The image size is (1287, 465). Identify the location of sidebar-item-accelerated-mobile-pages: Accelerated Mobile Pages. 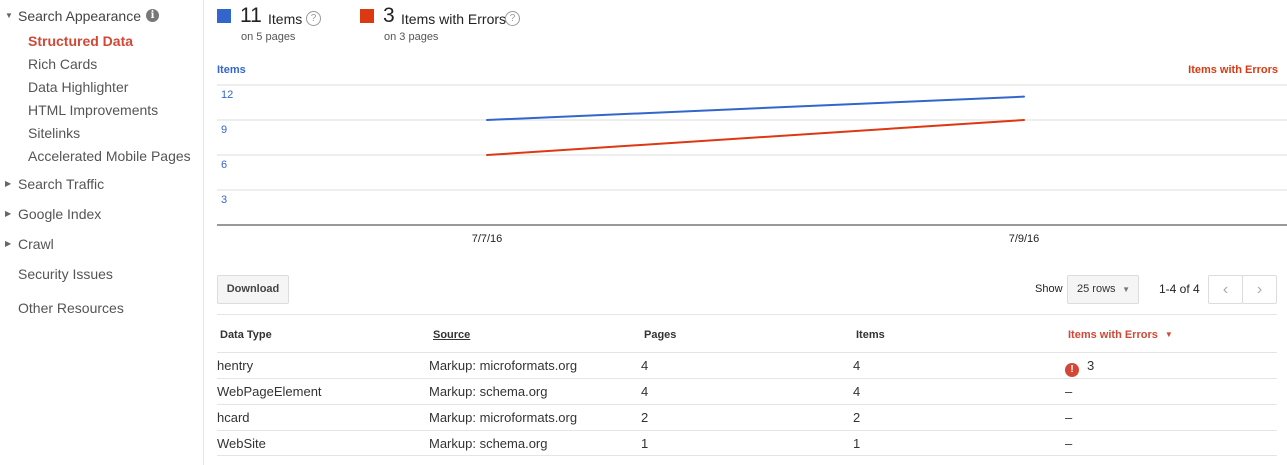
(109, 156).